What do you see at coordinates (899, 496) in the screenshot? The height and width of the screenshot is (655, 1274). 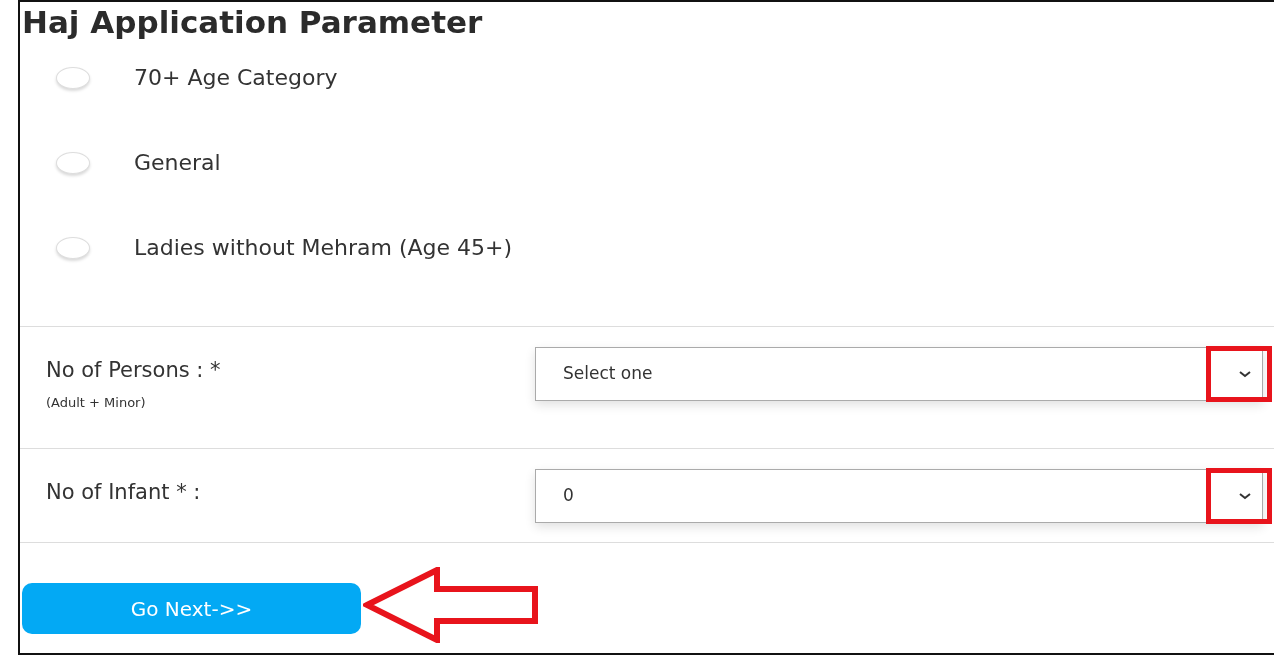 I see `select-field: 0` at bounding box center [899, 496].